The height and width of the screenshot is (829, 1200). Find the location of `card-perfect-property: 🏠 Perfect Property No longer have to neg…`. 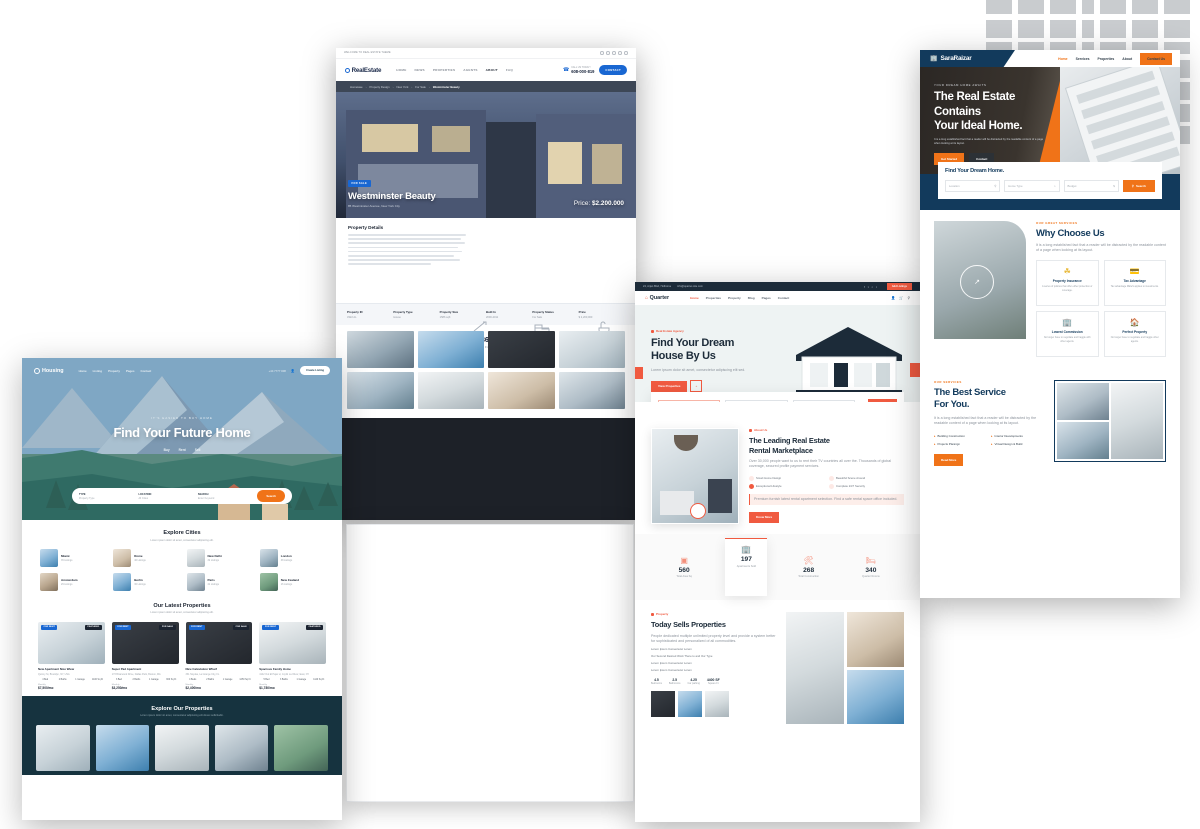

card-perfect-property: 🏠 Perfect Property No longer have to neg… is located at coordinates (1134, 334).